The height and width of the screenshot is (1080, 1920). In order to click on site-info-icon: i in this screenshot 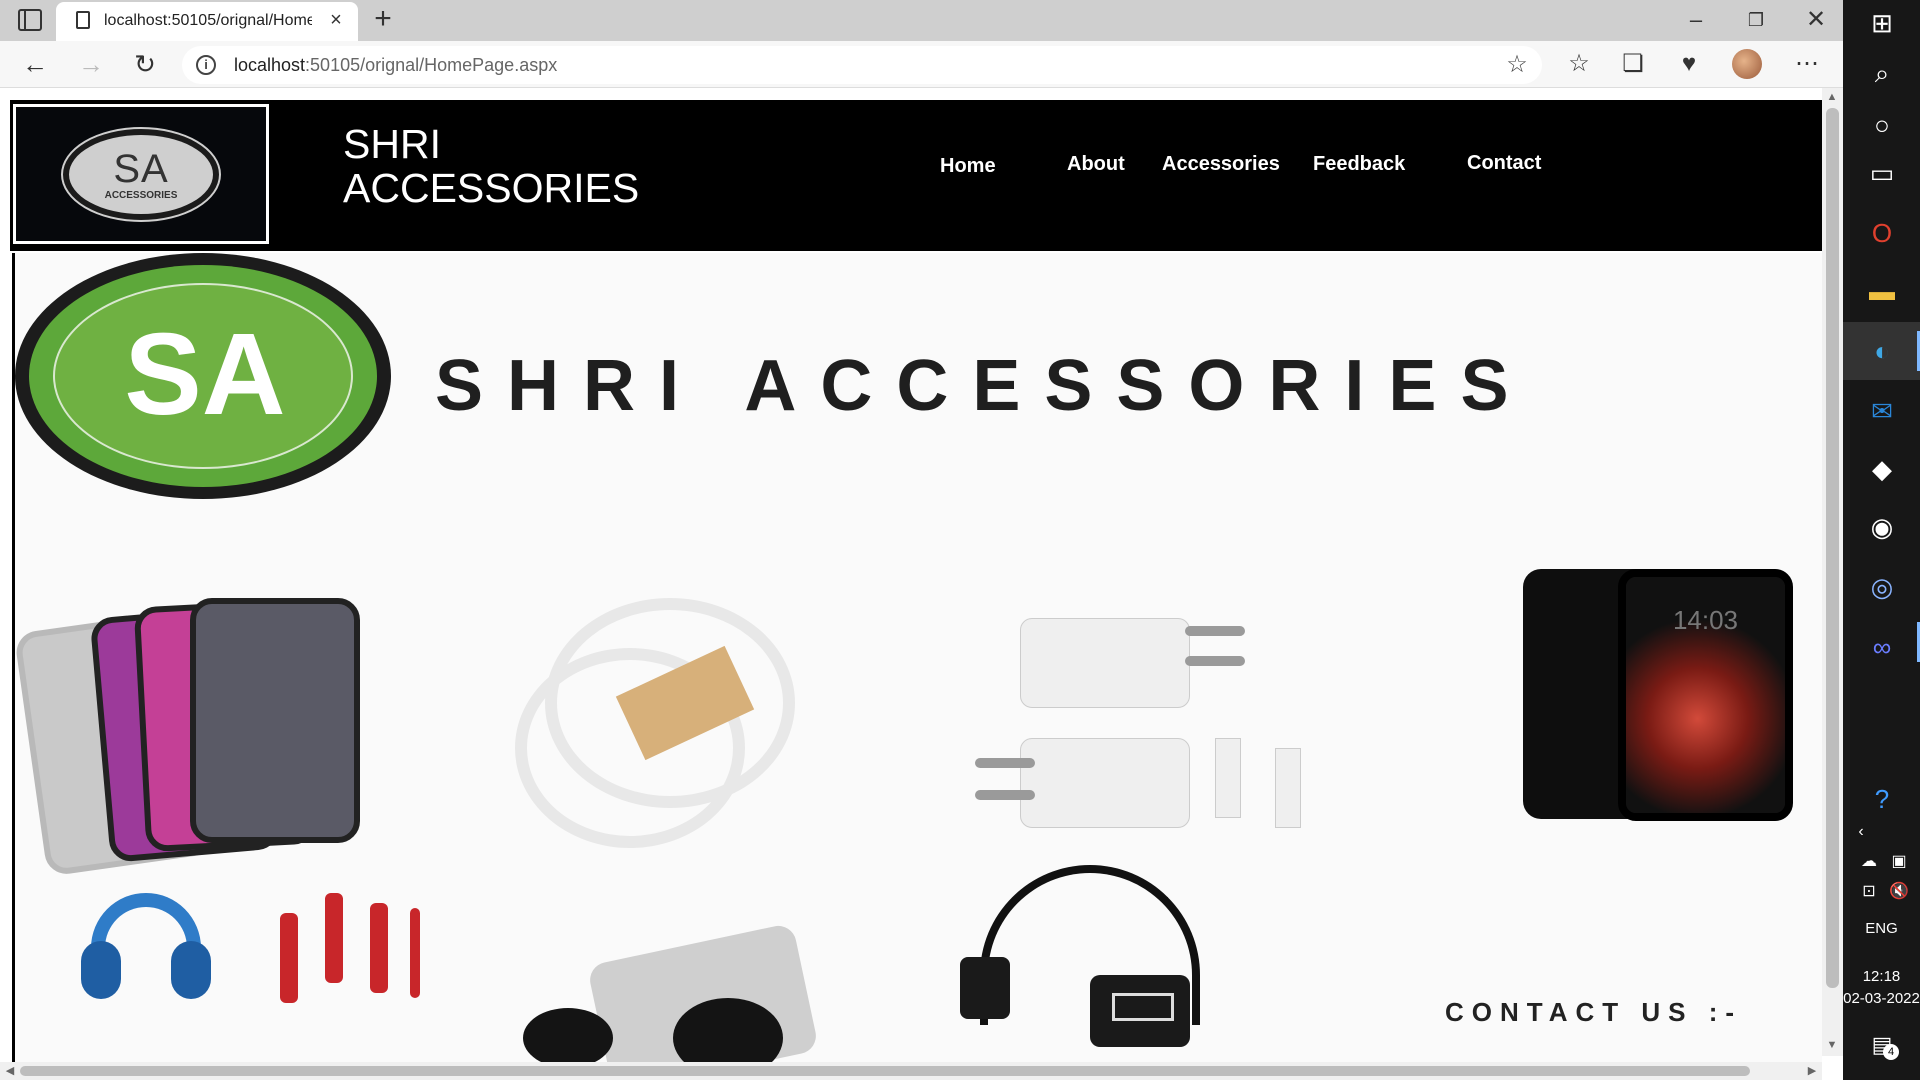, I will do `click(206, 65)`.